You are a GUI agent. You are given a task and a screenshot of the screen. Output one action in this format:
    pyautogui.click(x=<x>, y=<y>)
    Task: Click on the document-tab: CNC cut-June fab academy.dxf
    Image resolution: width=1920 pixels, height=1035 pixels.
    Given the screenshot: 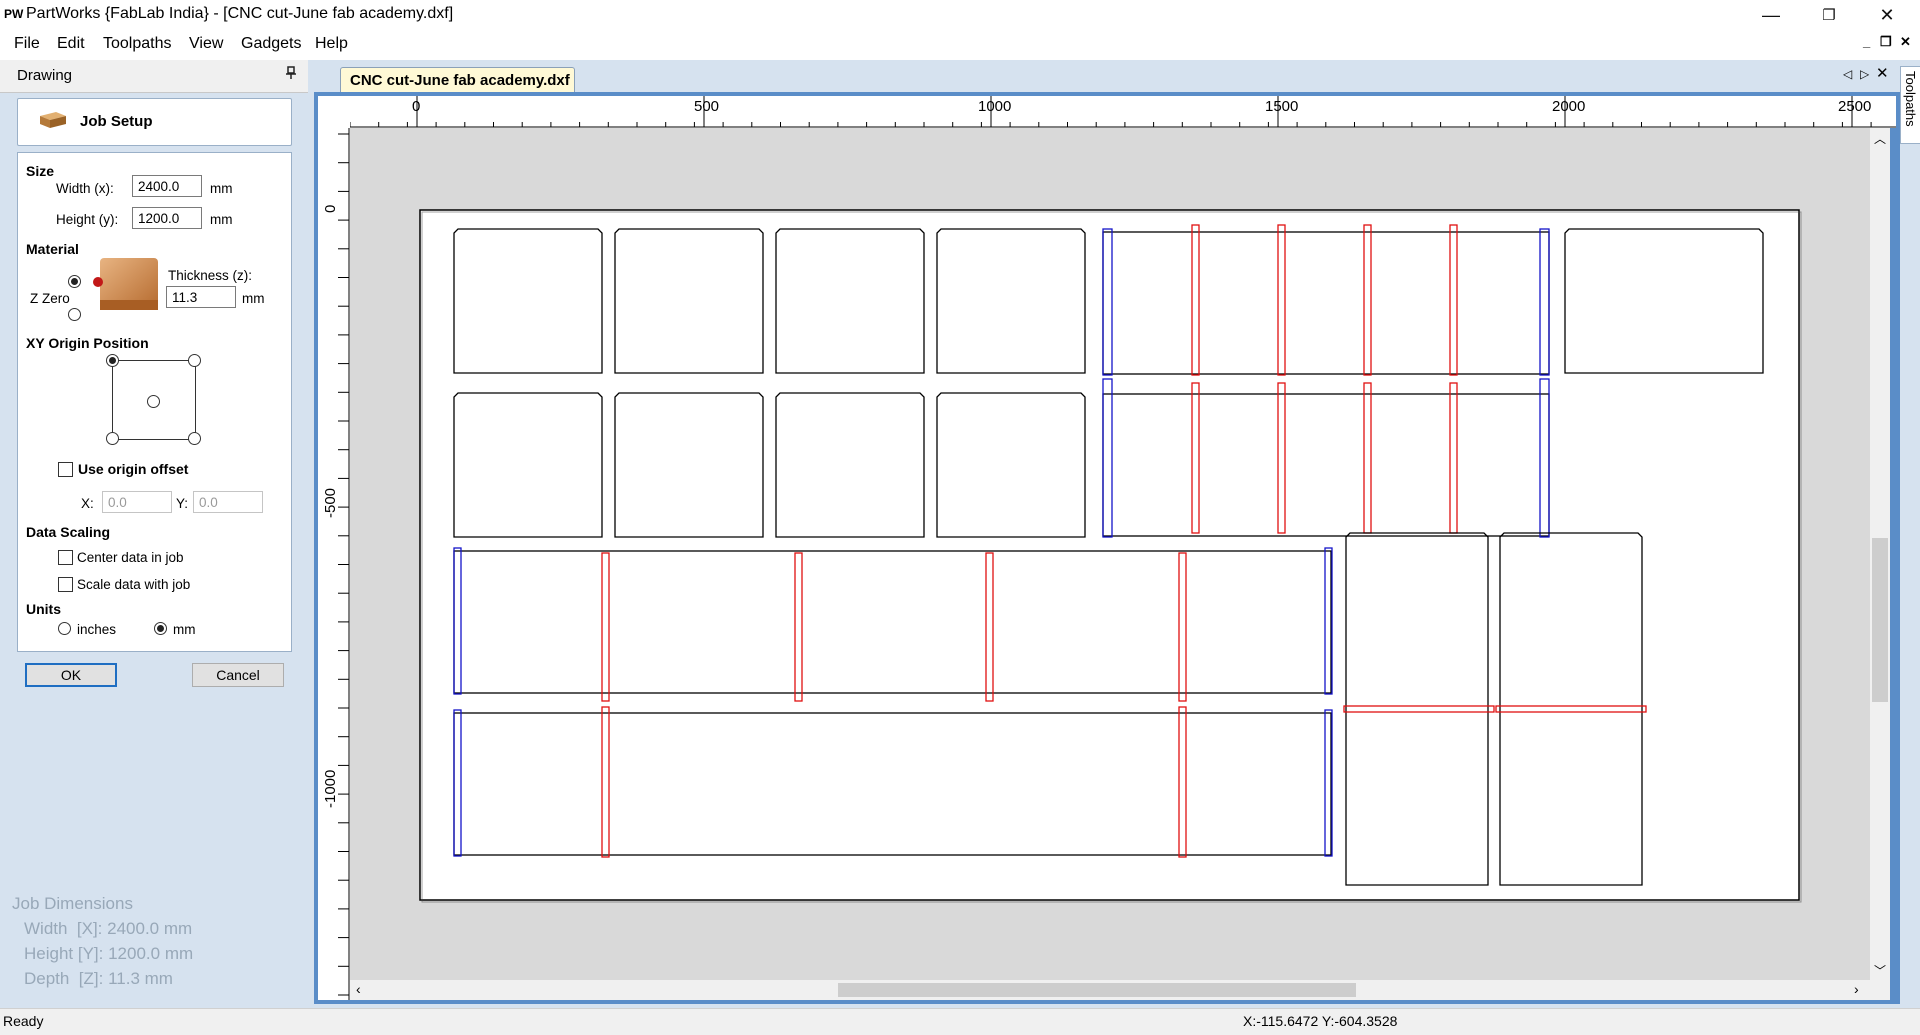 What is the action you would take?
    pyautogui.click(x=457, y=80)
    